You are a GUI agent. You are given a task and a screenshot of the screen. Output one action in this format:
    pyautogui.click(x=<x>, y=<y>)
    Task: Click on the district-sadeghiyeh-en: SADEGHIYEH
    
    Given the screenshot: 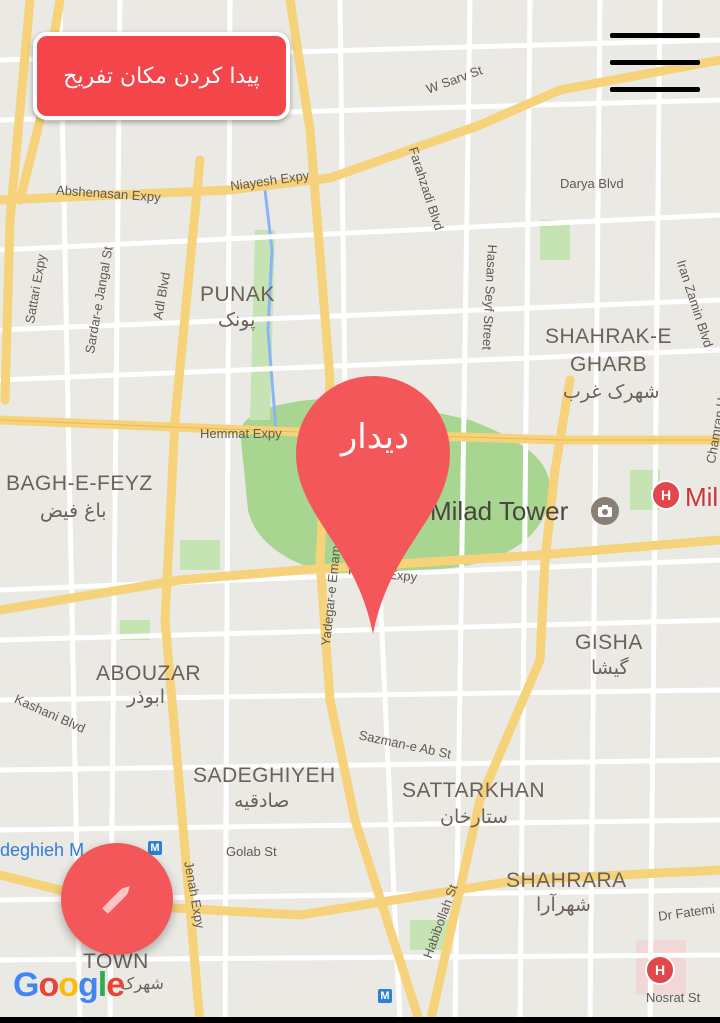 What is the action you would take?
    pyautogui.click(x=264, y=775)
    